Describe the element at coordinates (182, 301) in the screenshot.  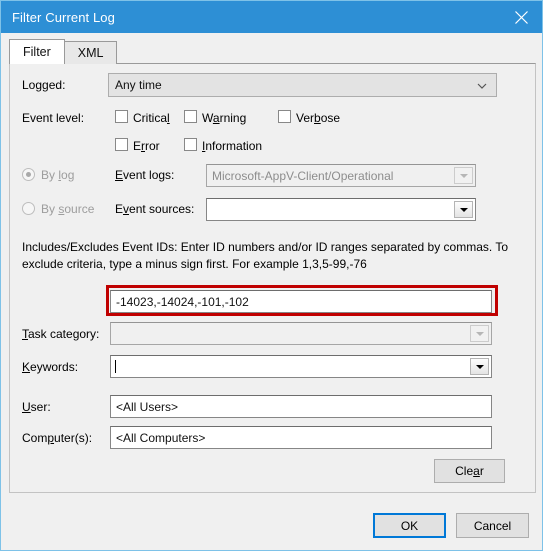
I see `event-ids-value: -14023,-14024,-101,-102` at that location.